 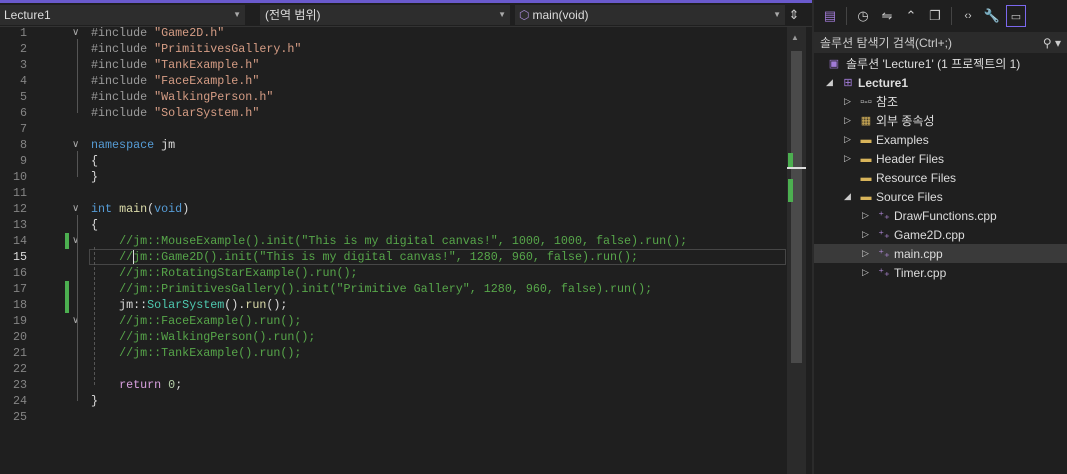 What do you see at coordinates (207, 65) in the screenshot?
I see `code-token: "TankExample.h"` at bounding box center [207, 65].